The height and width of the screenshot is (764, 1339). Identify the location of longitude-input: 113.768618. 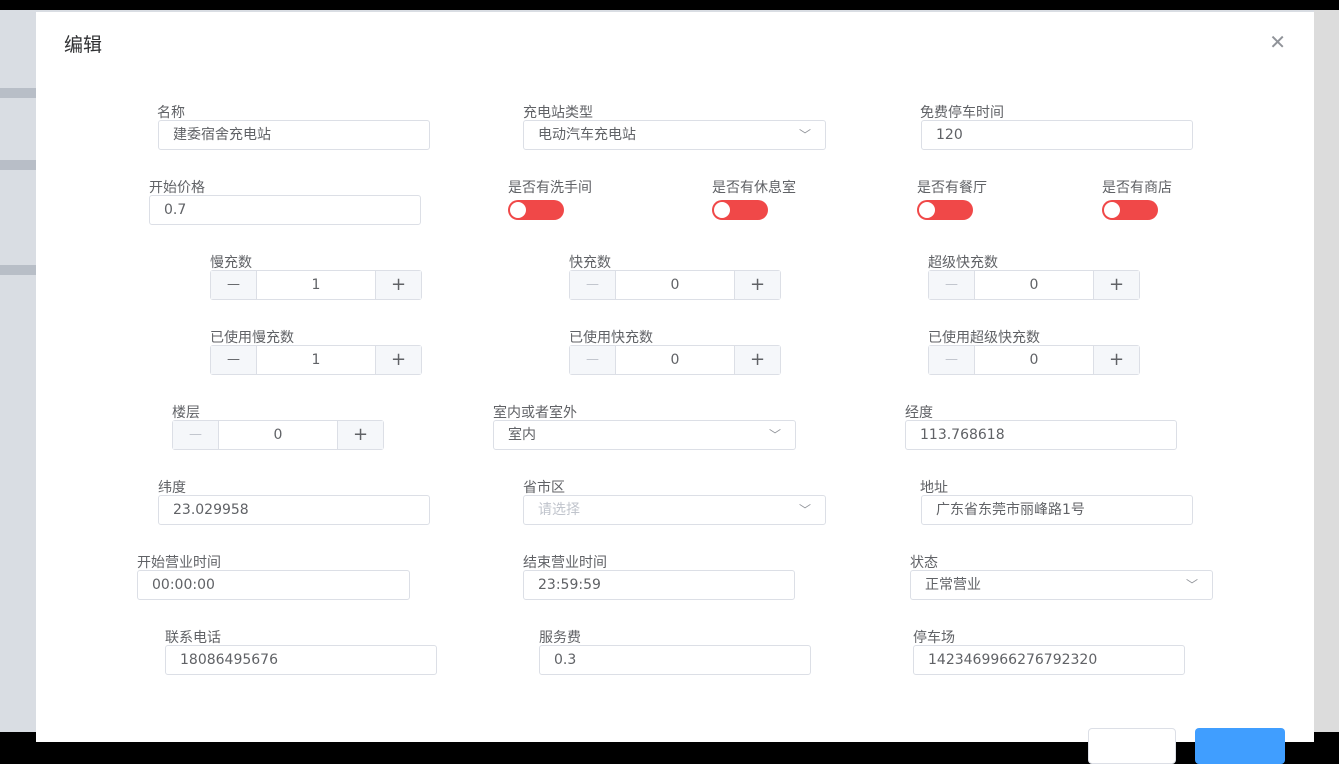
(1041, 435).